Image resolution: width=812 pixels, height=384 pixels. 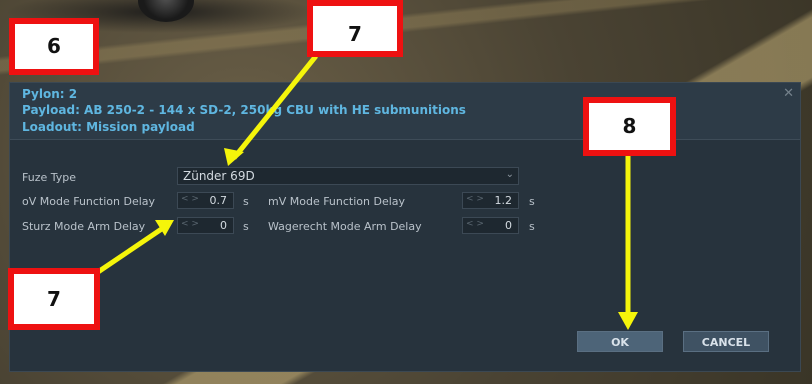 I want to click on callout-8: 8, so click(x=629, y=126).